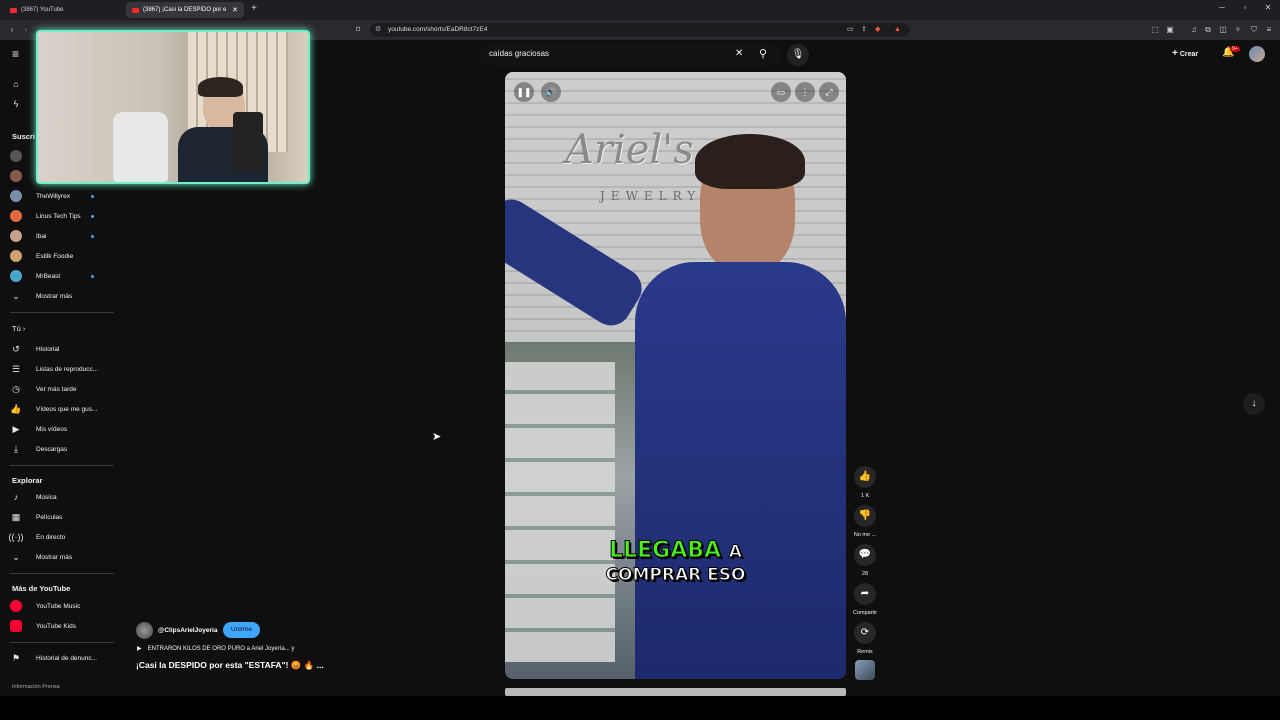  I want to click on film-icon: ▦, so click(16, 516).